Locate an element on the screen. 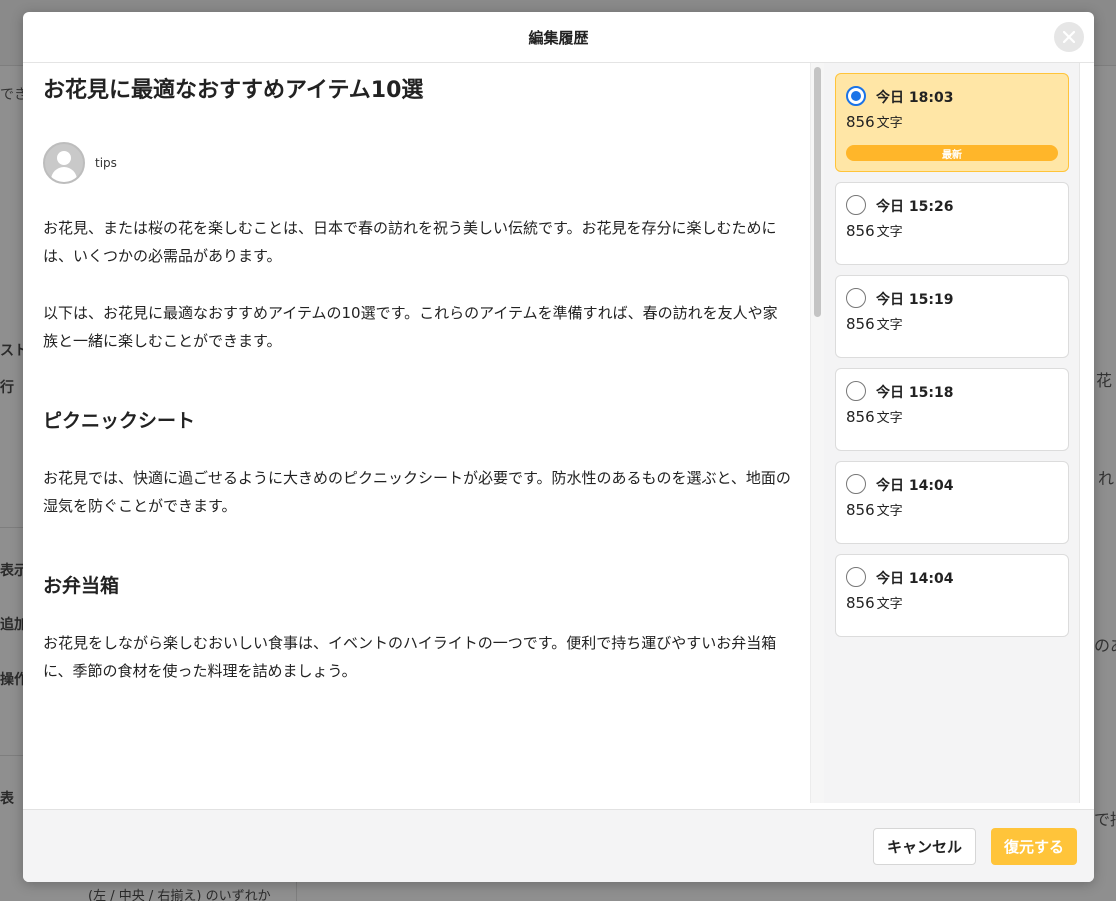 This screenshot has height=901, width=1116. background-text: のあ is located at coordinates (1105, 645).